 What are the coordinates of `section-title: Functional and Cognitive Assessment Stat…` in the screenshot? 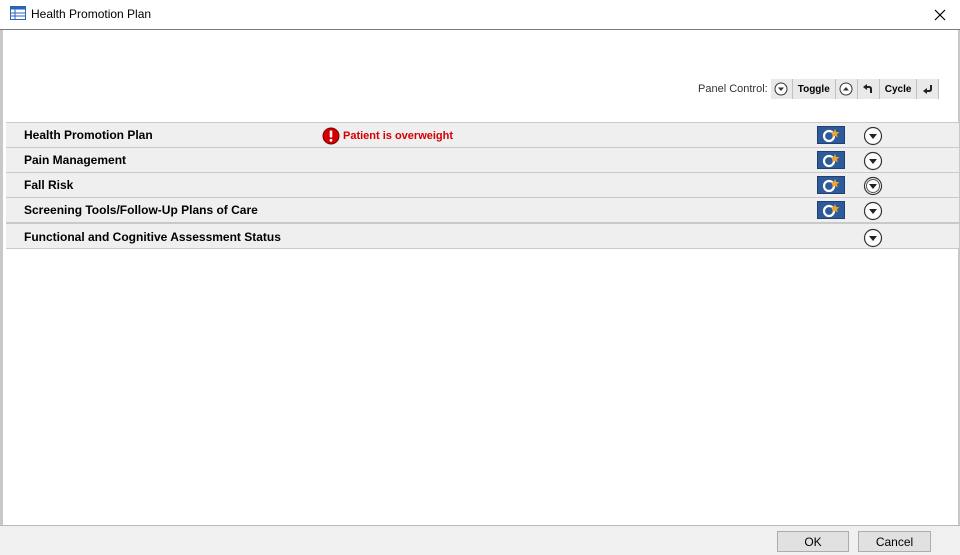 It's located at (152, 237).